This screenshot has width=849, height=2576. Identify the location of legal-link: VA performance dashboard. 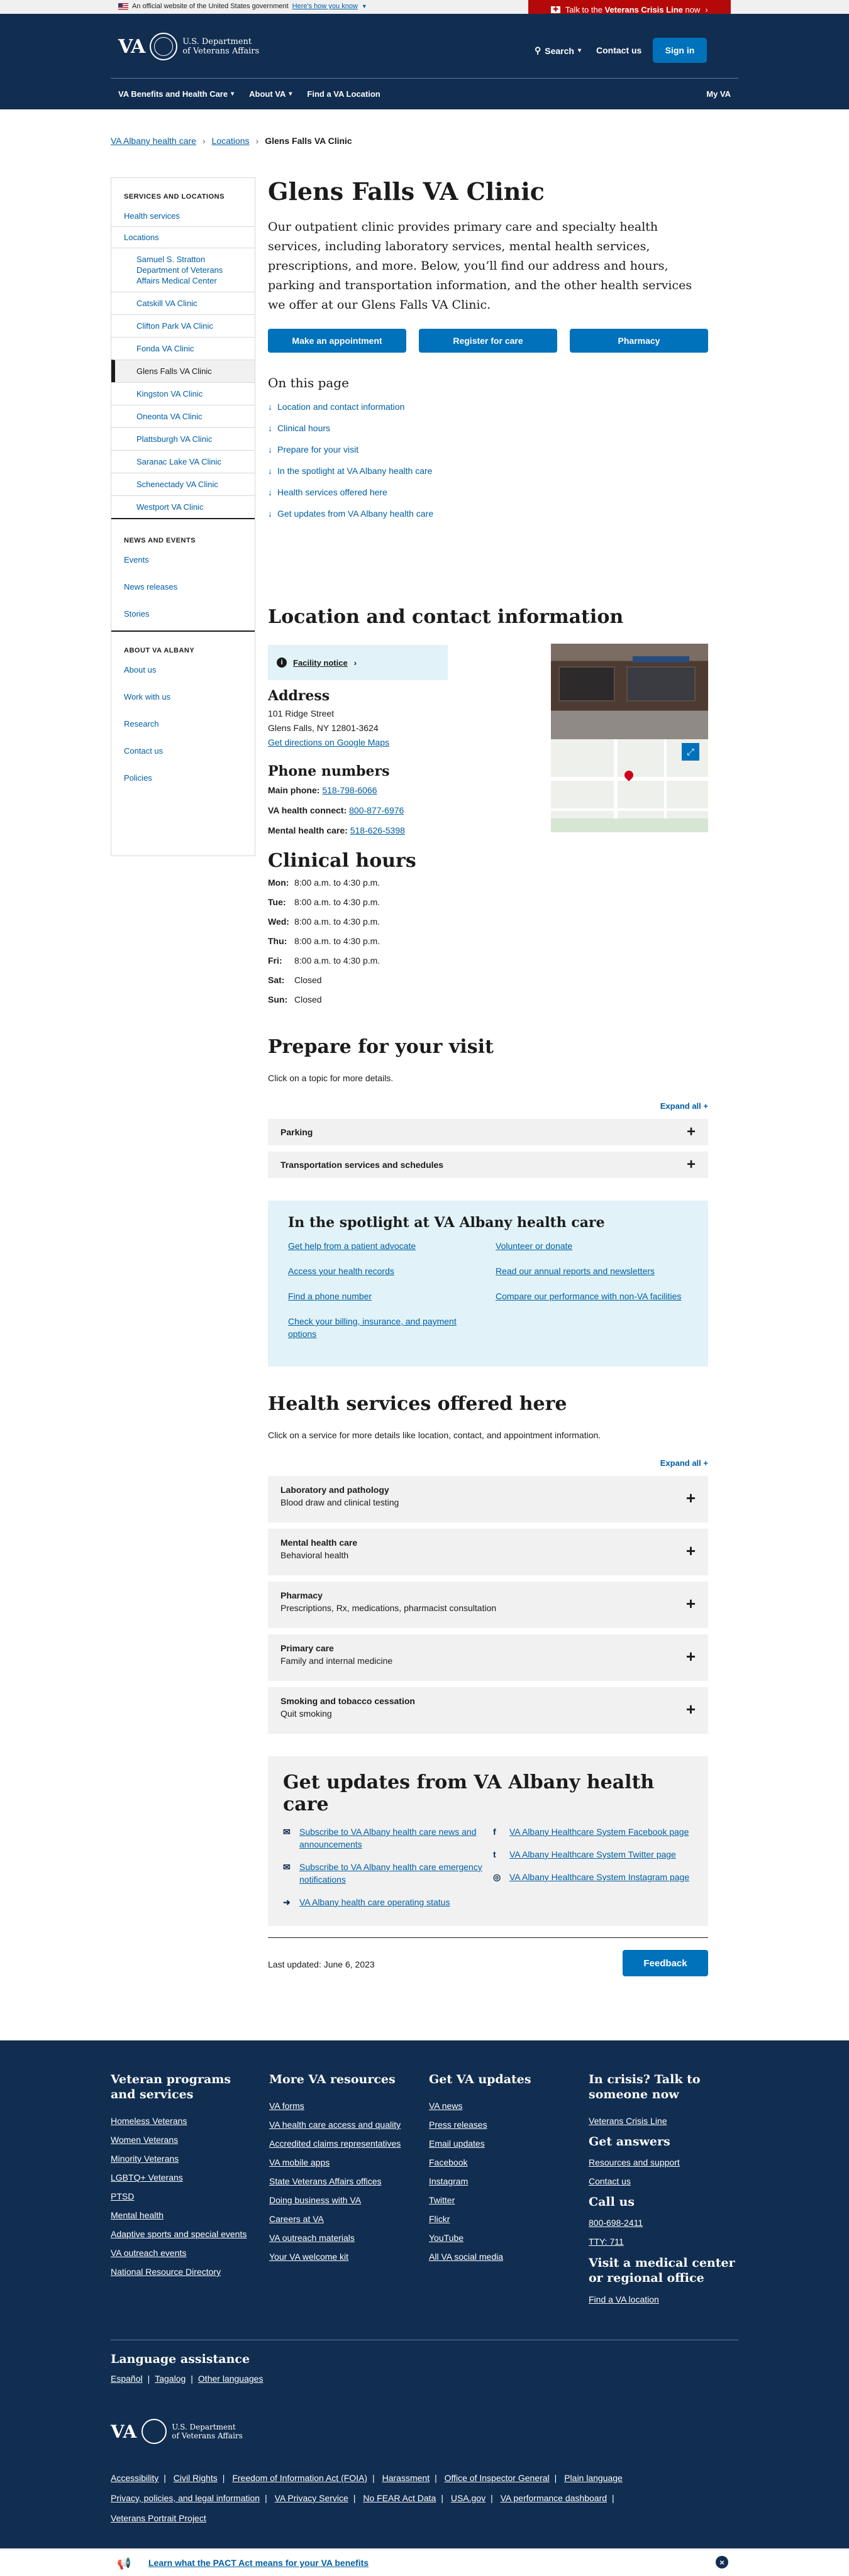
(554, 2498).